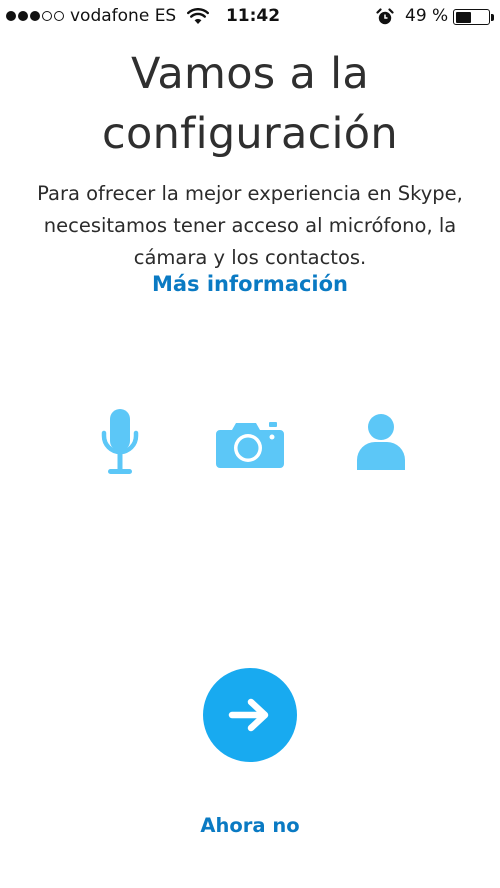 The height and width of the screenshot is (888, 500). What do you see at coordinates (427, 16) in the screenshot?
I see `battery-percent: 49 %` at bounding box center [427, 16].